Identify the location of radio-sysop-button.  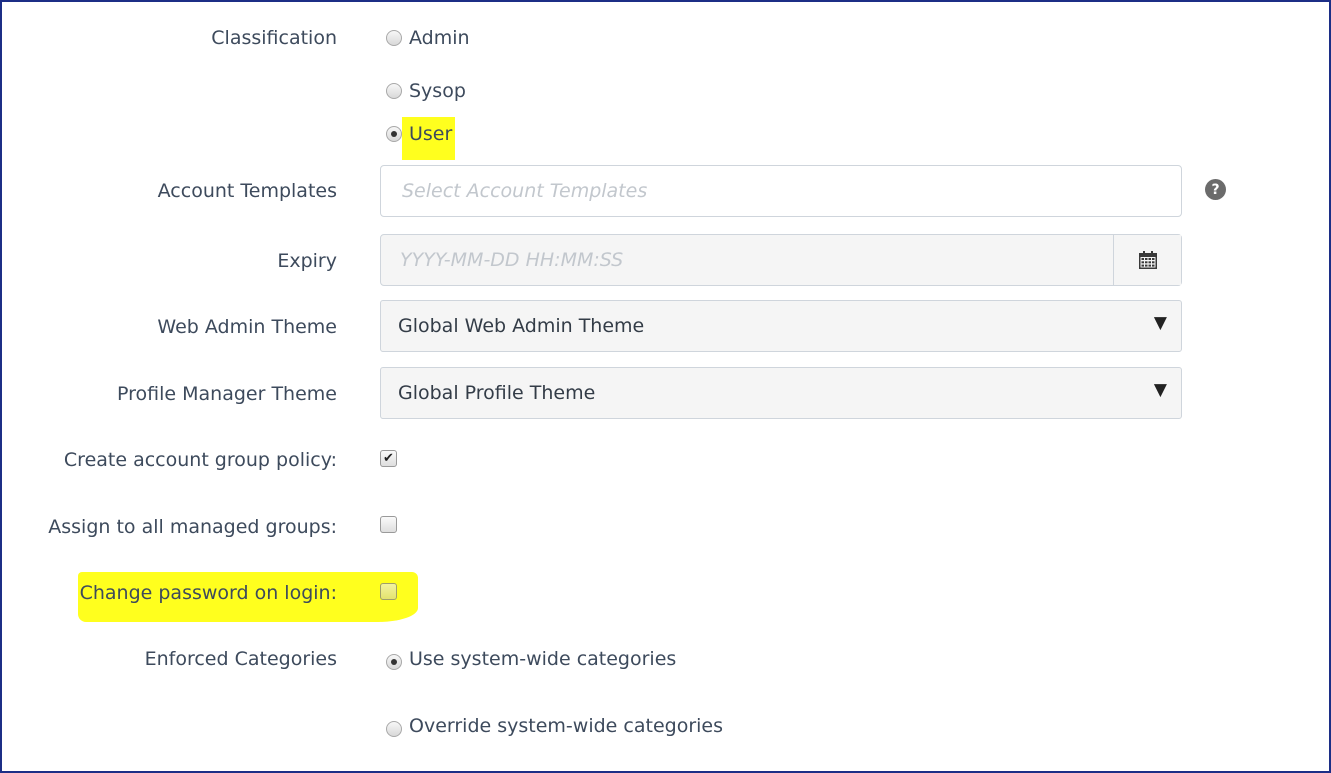
(394, 91).